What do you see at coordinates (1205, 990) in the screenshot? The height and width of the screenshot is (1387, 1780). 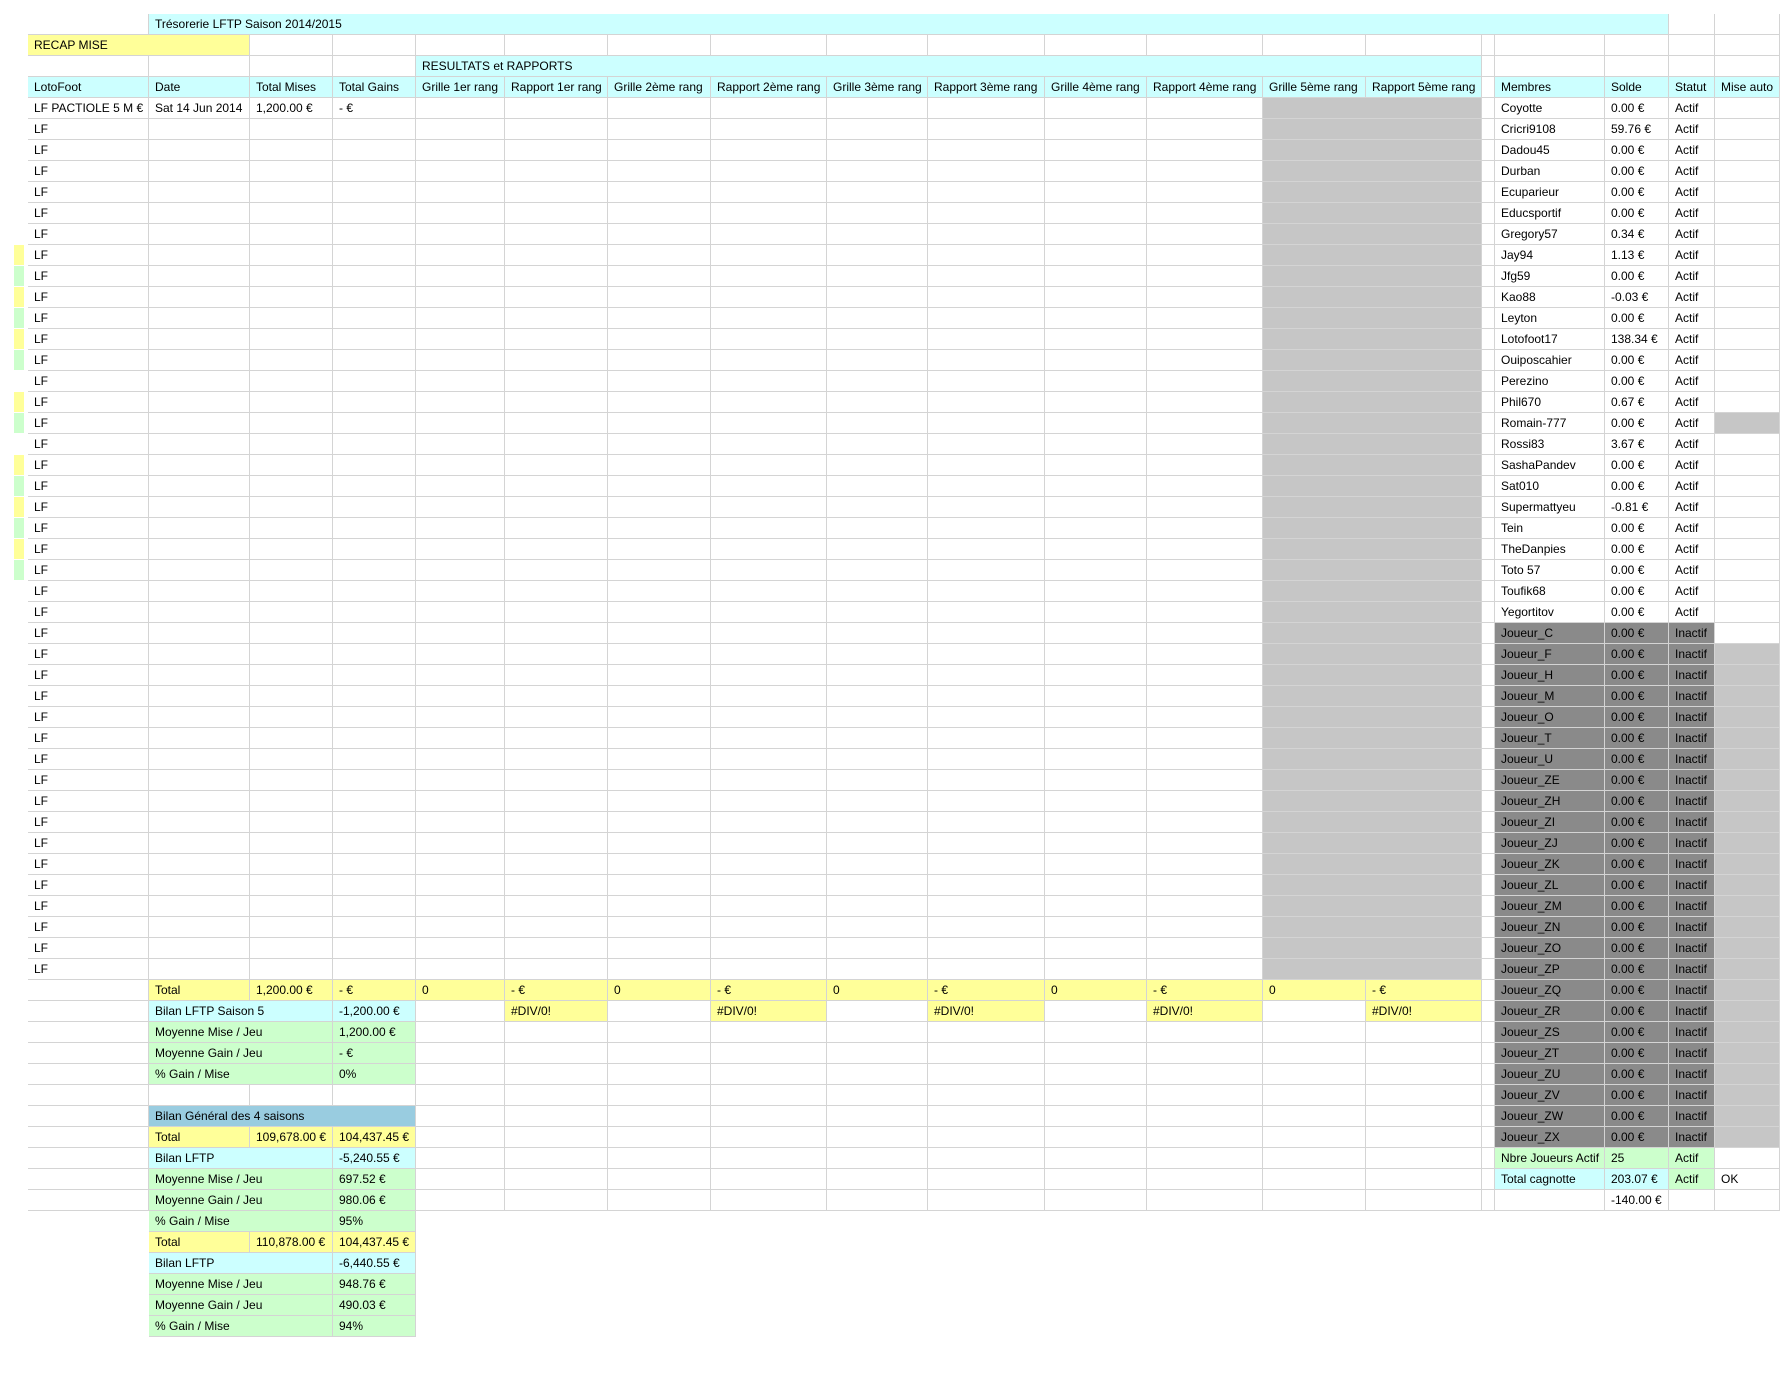 I see `totals-cell: - €` at bounding box center [1205, 990].